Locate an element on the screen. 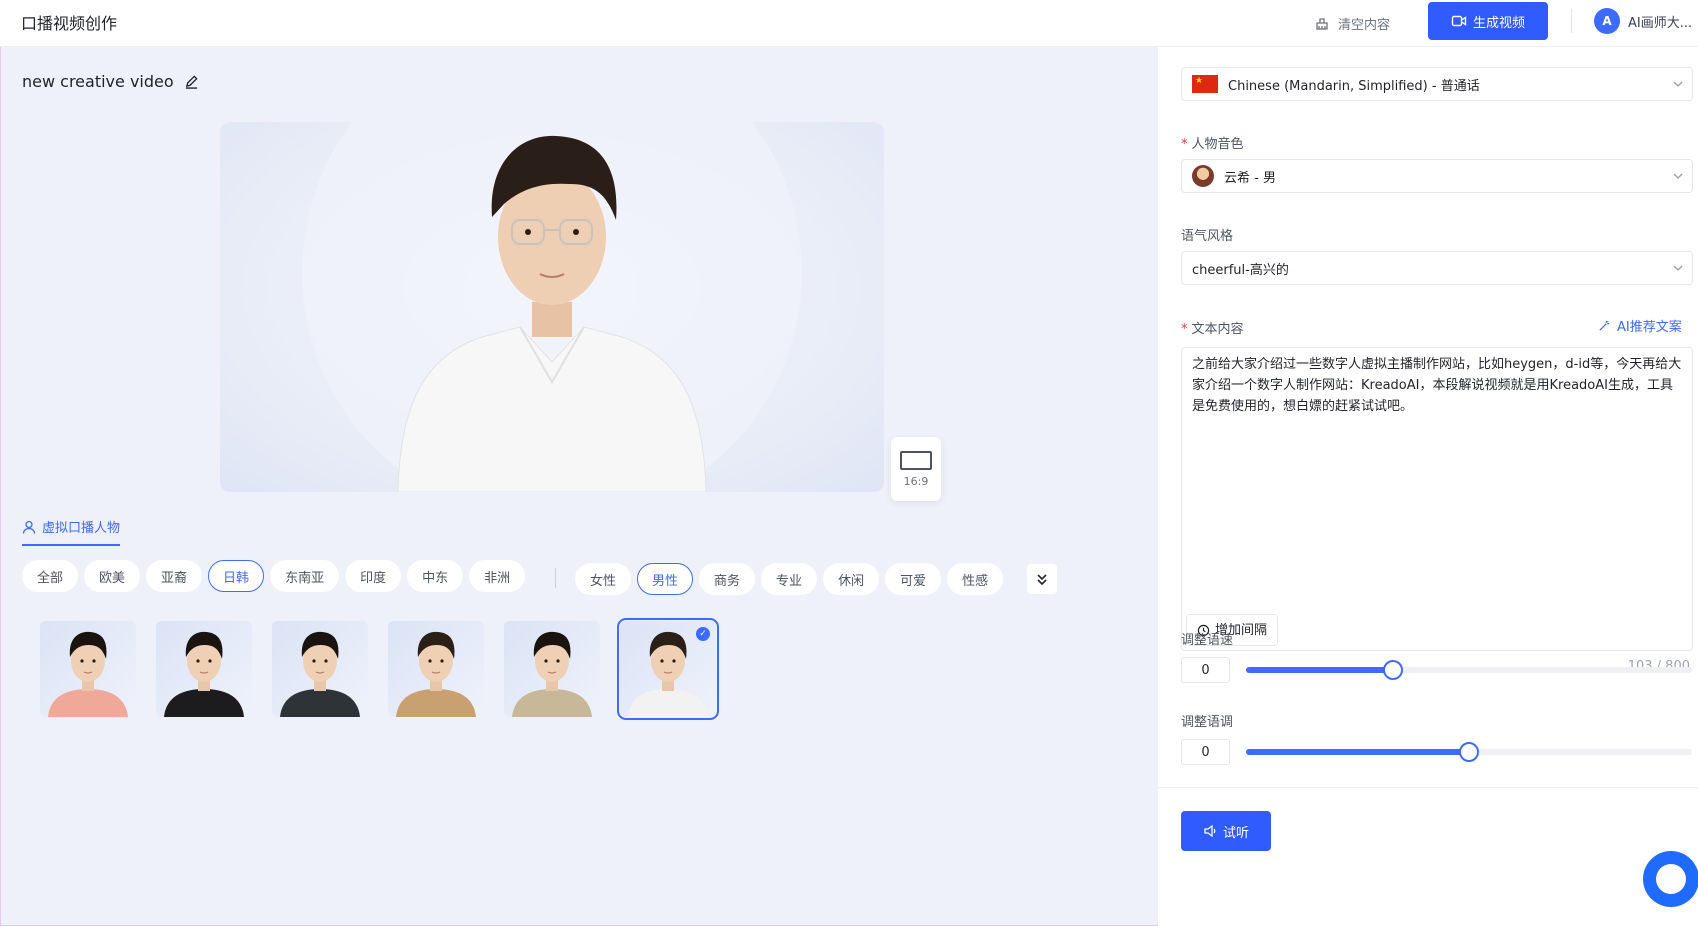 This screenshot has height=926, width=1698. china-flag-icon: ★ is located at coordinates (1205, 84).